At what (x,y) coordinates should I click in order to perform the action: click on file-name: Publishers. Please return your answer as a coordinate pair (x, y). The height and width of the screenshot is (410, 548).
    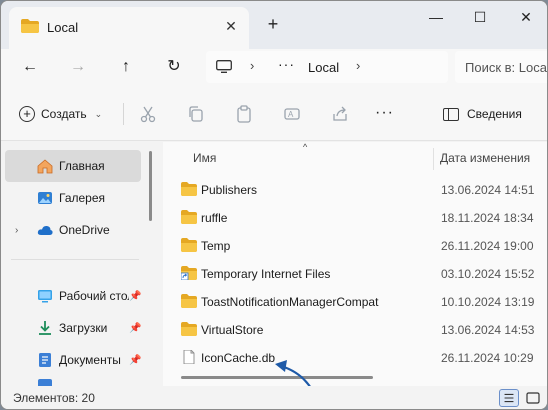
    Looking at the image, I should click on (229, 190).